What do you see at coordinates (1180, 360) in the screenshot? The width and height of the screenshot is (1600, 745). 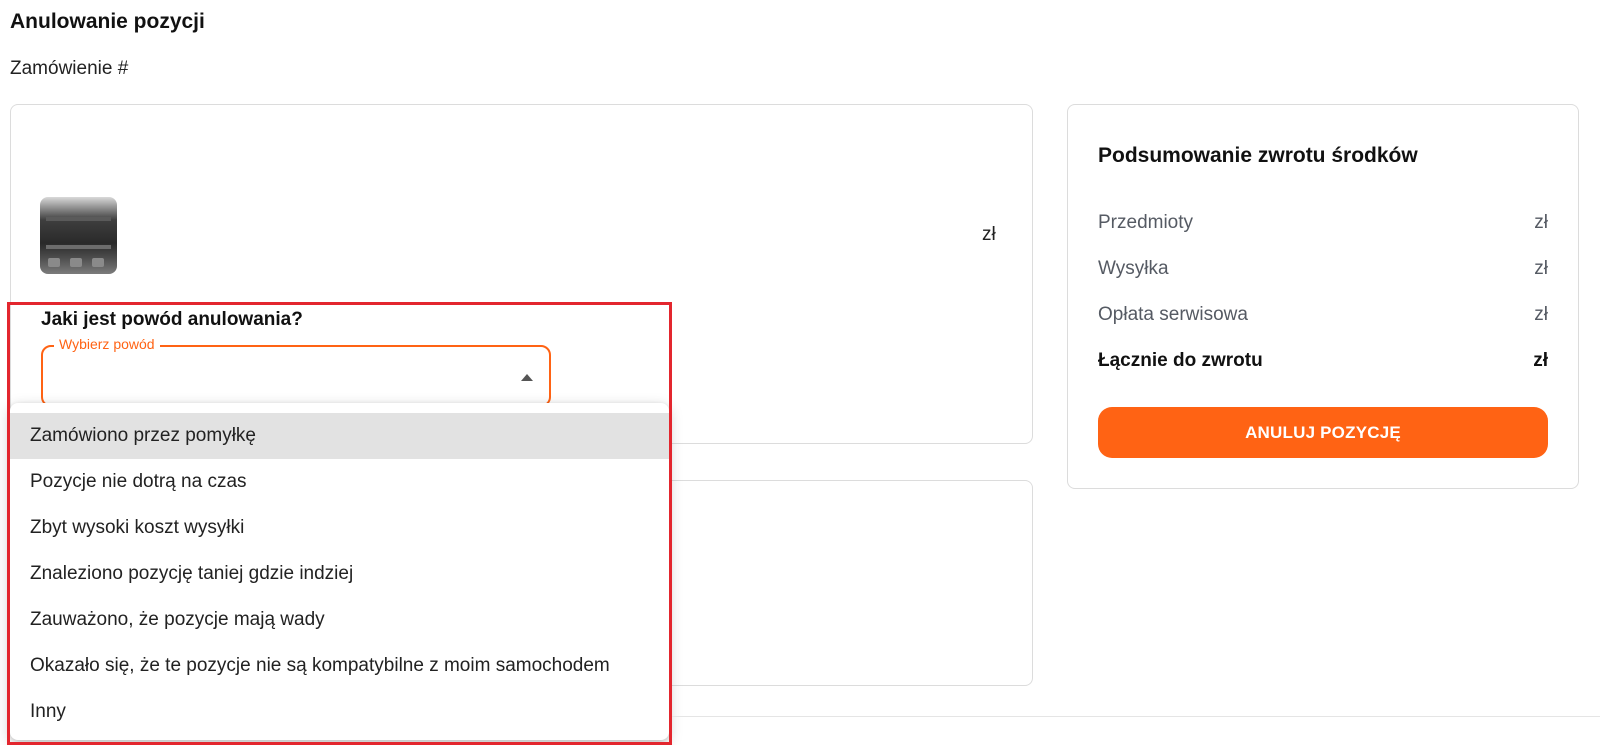 I see `summary-label: Łącznie do zwrotu` at bounding box center [1180, 360].